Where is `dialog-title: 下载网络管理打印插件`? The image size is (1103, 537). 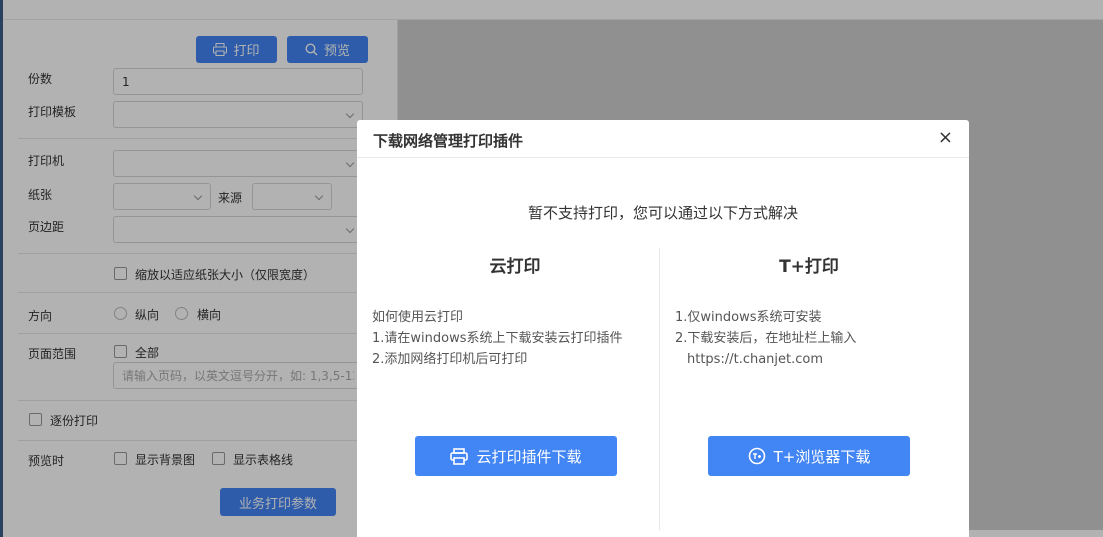 dialog-title: 下载网络管理打印插件 is located at coordinates (448, 141).